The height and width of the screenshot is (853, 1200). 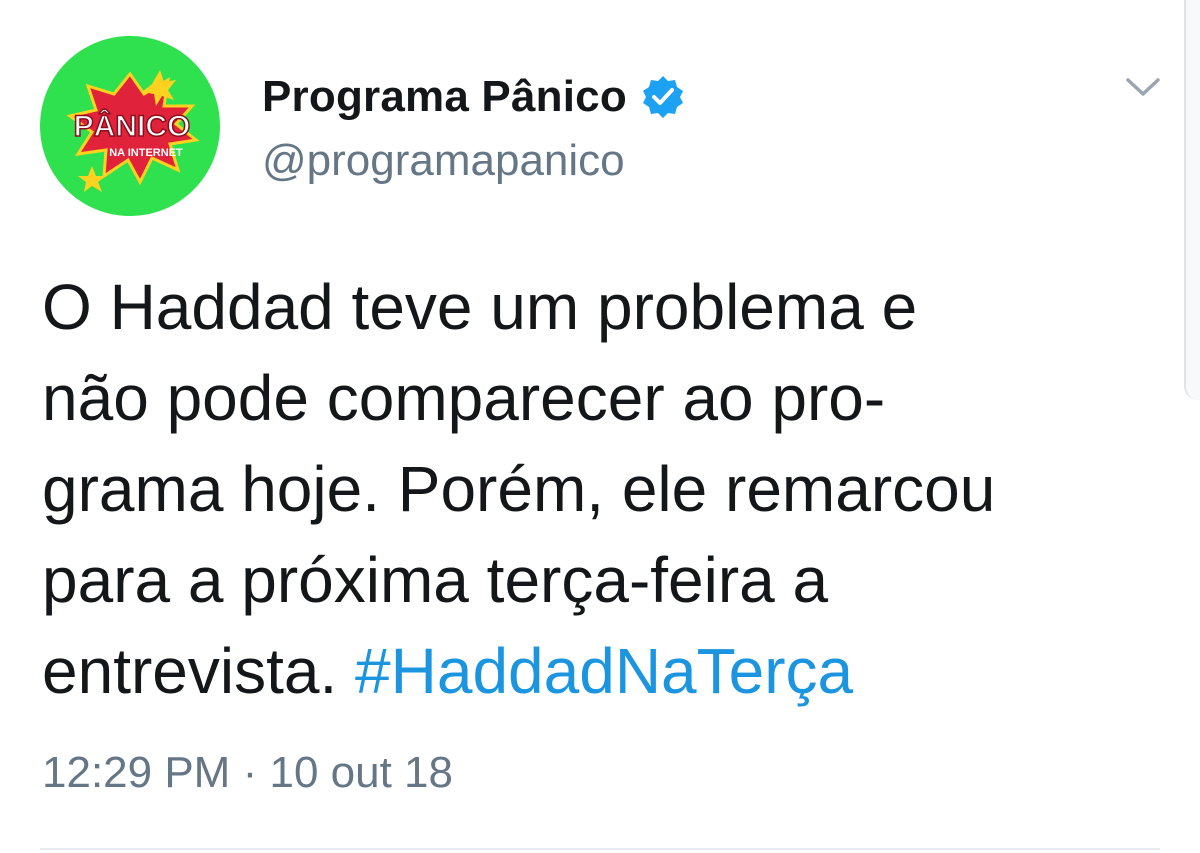 I want to click on tweet-text-line: entrevista., so click(x=199, y=671).